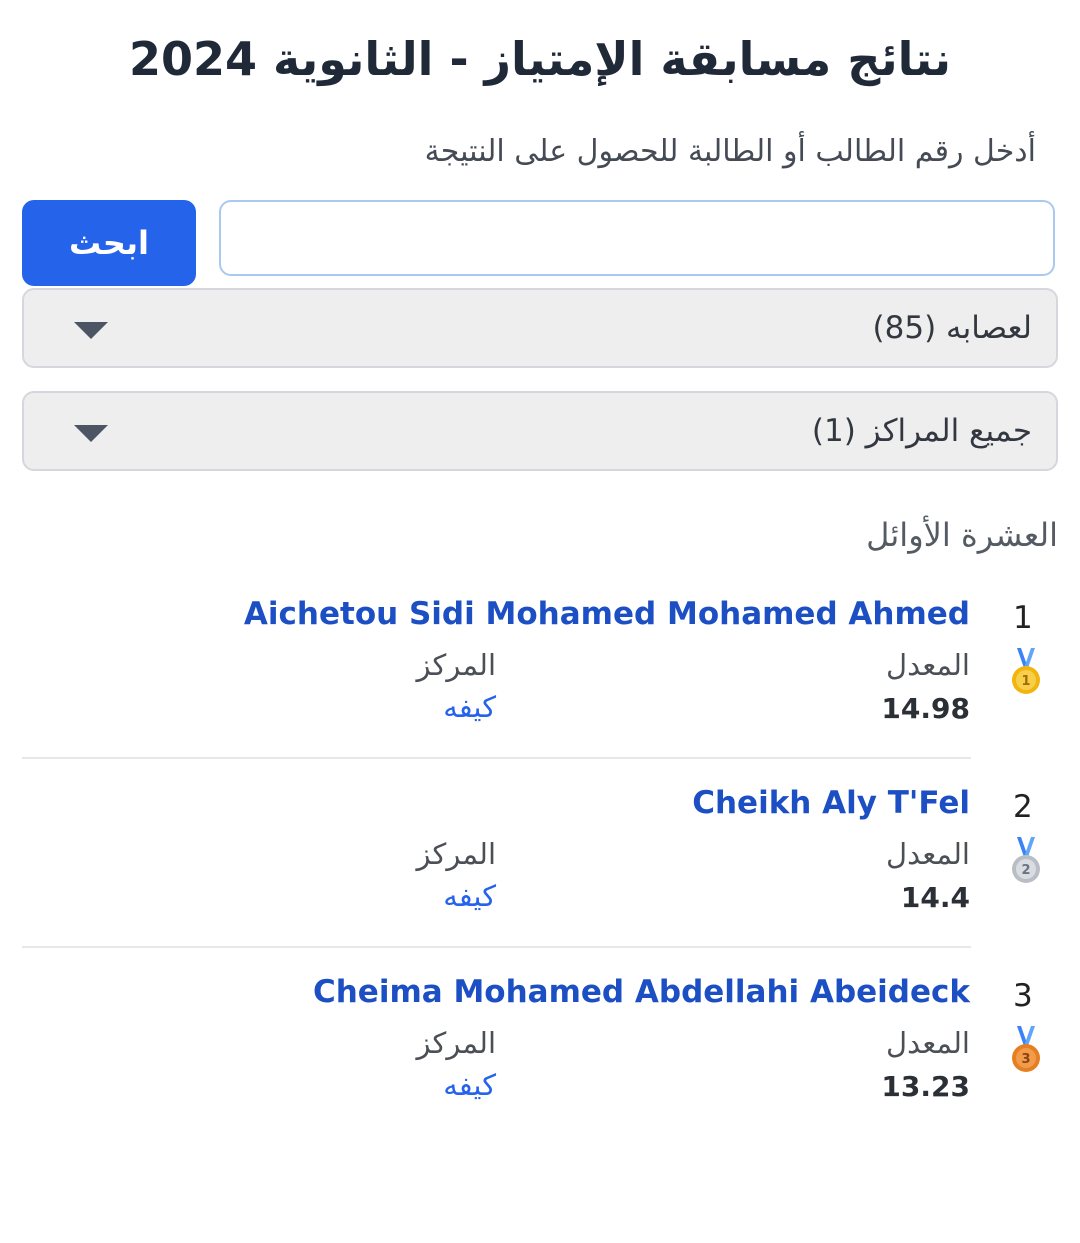  I want to click on top-ten-heading: العشرة الأوائل, so click(962, 535).